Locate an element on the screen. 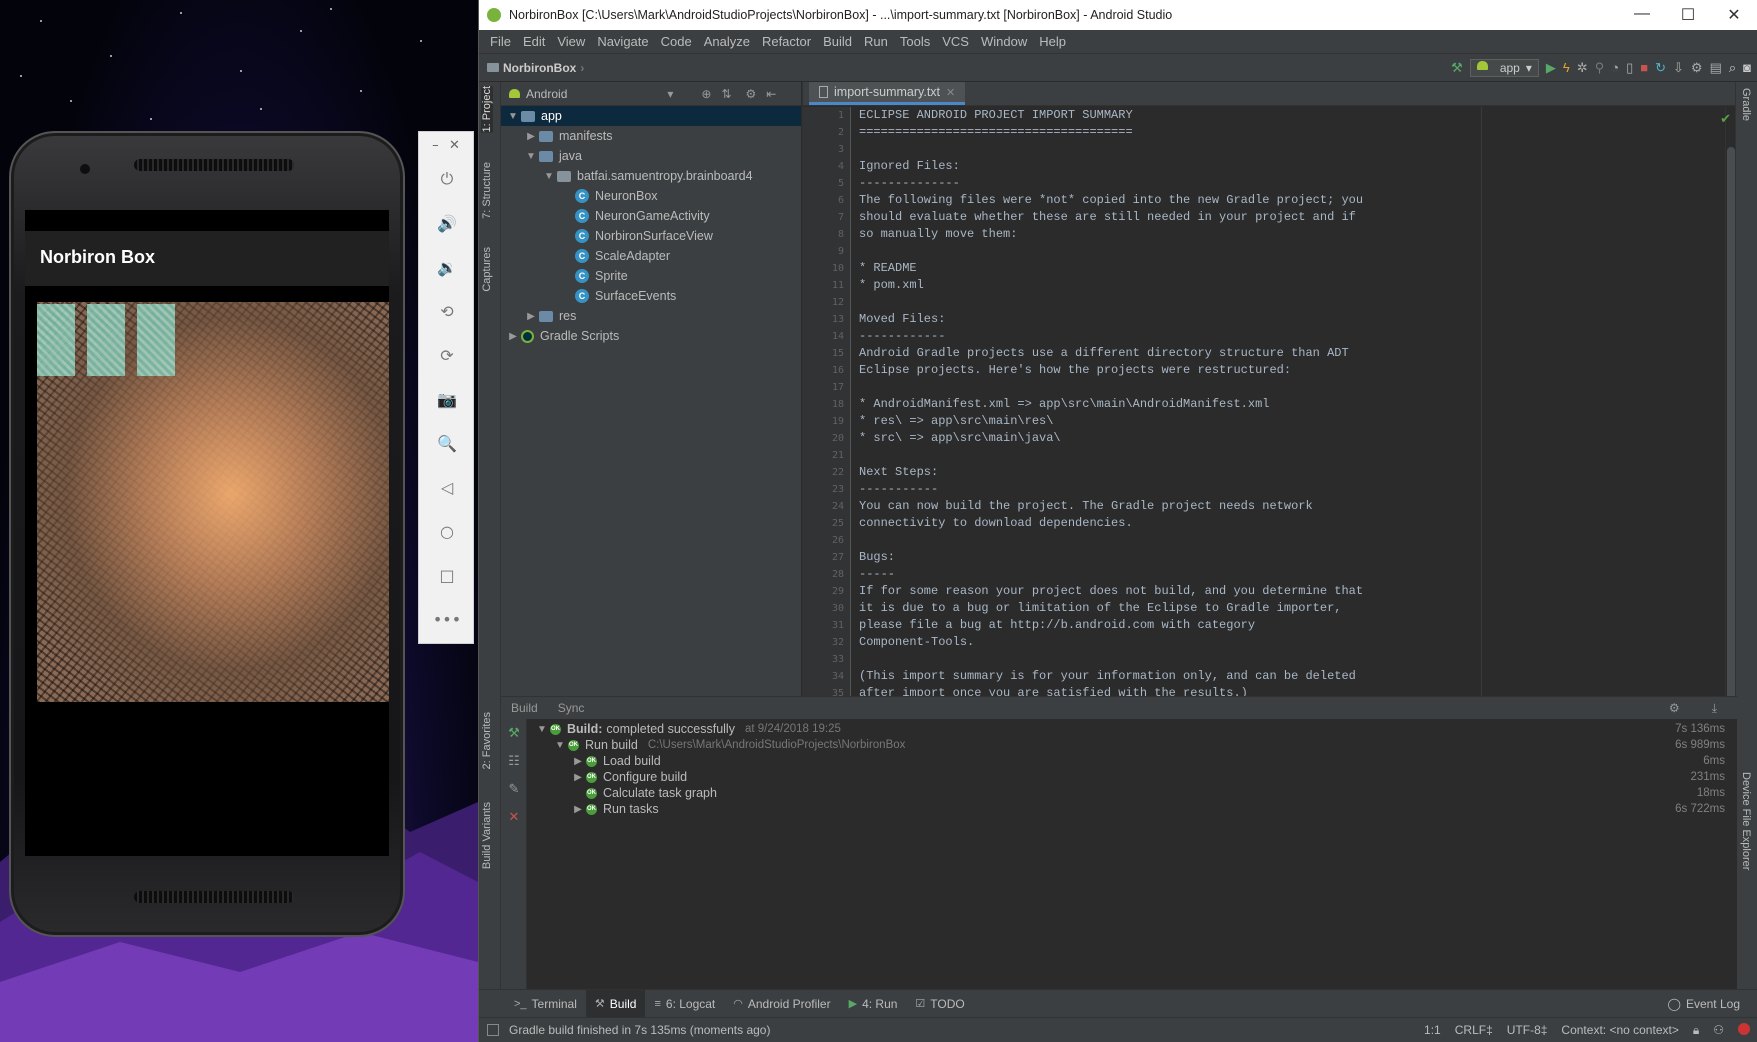 This screenshot has height=1042, width=1757. maximize-button: ☐ is located at coordinates (1688, 15).